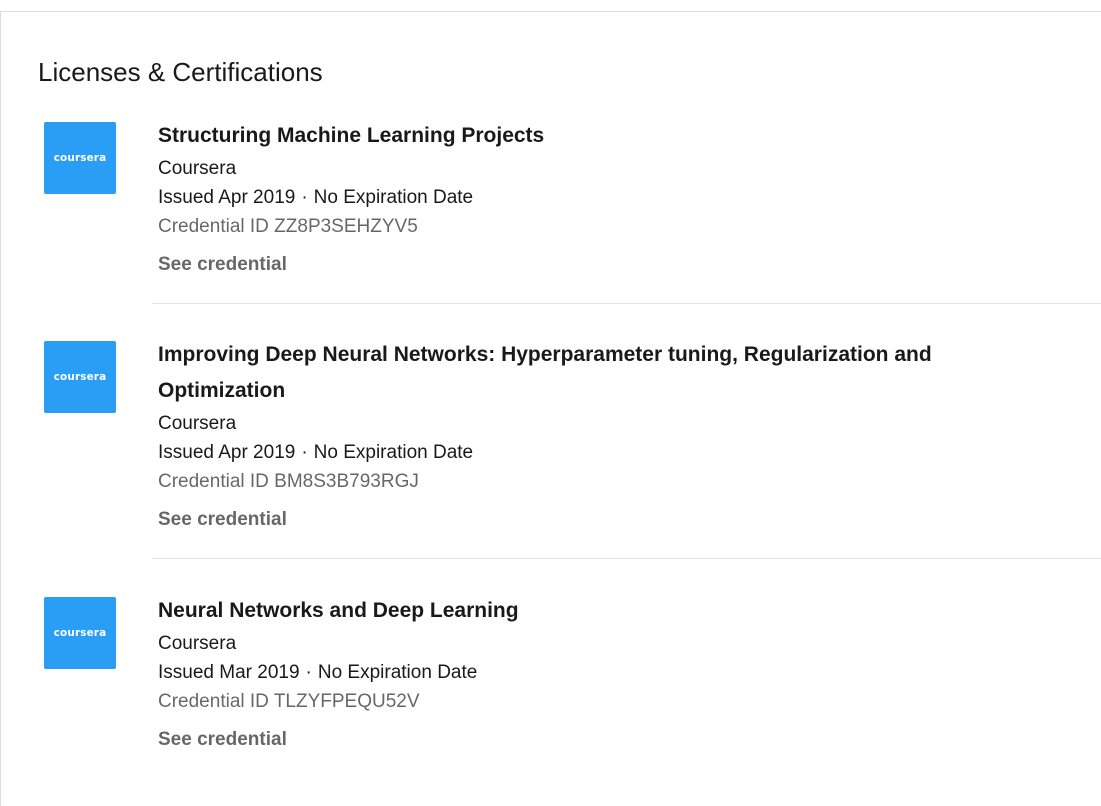 The image size is (1101, 806). Describe the element at coordinates (288, 226) in the screenshot. I see `credential-id: Credential ID ZZ8P3SEHZYV5` at that location.